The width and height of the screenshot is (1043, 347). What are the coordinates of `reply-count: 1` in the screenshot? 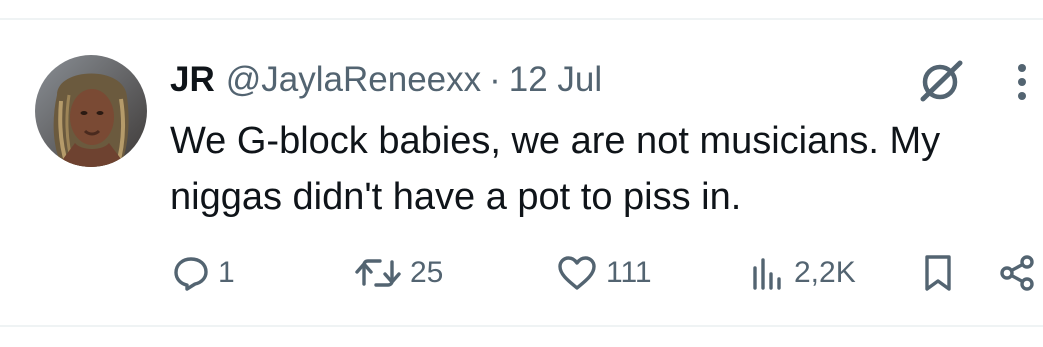 It's located at (226, 272).